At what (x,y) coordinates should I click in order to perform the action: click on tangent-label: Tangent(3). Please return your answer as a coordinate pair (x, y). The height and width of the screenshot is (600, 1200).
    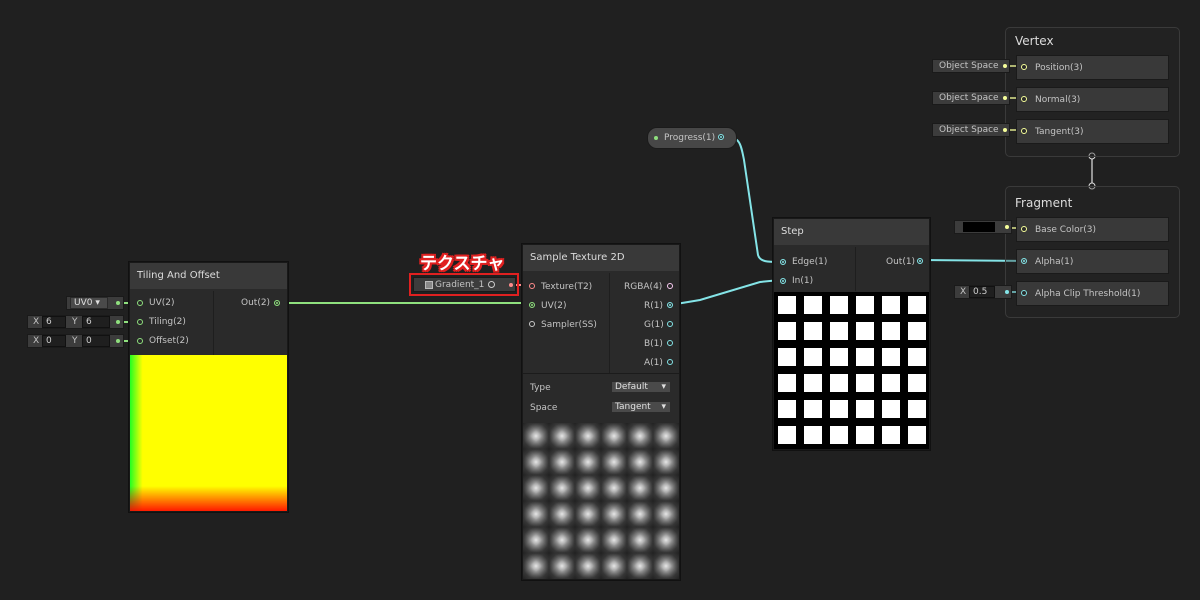
    Looking at the image, I should click on (1059, 132).